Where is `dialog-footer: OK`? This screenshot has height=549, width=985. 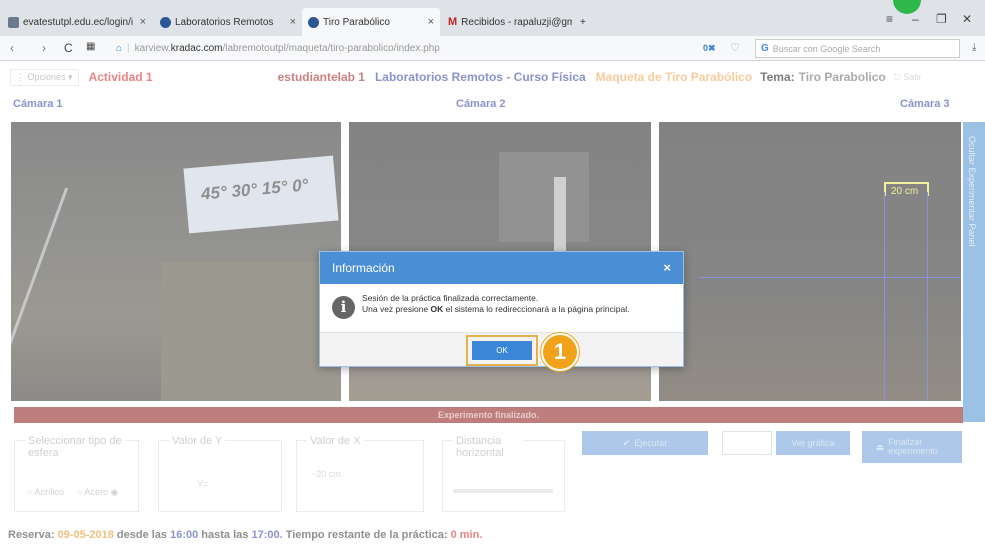
dialog-footer: OK is located at coordinates (501, 349).